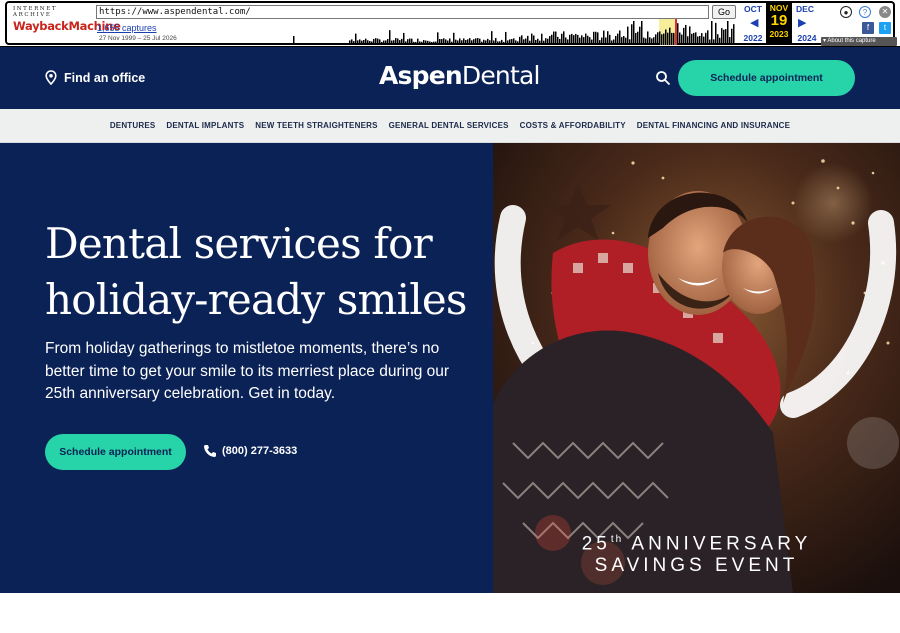 Image resolution: width=900 pixels, height=633 pixels. I want to click on find-office-link: Find an office, so click(95, 77).